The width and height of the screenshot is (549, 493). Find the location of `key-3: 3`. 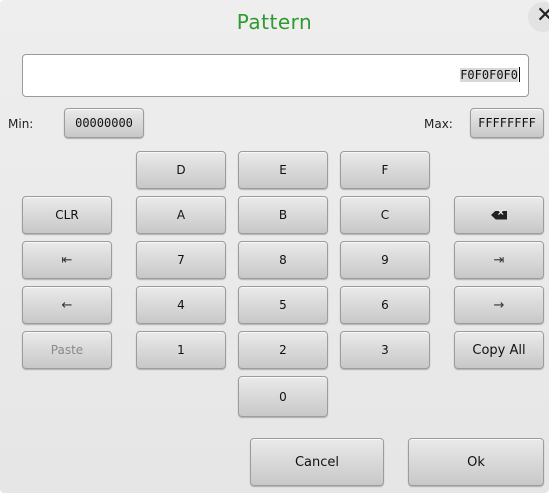

key-3: 3 is located at coordinates (385, 350).